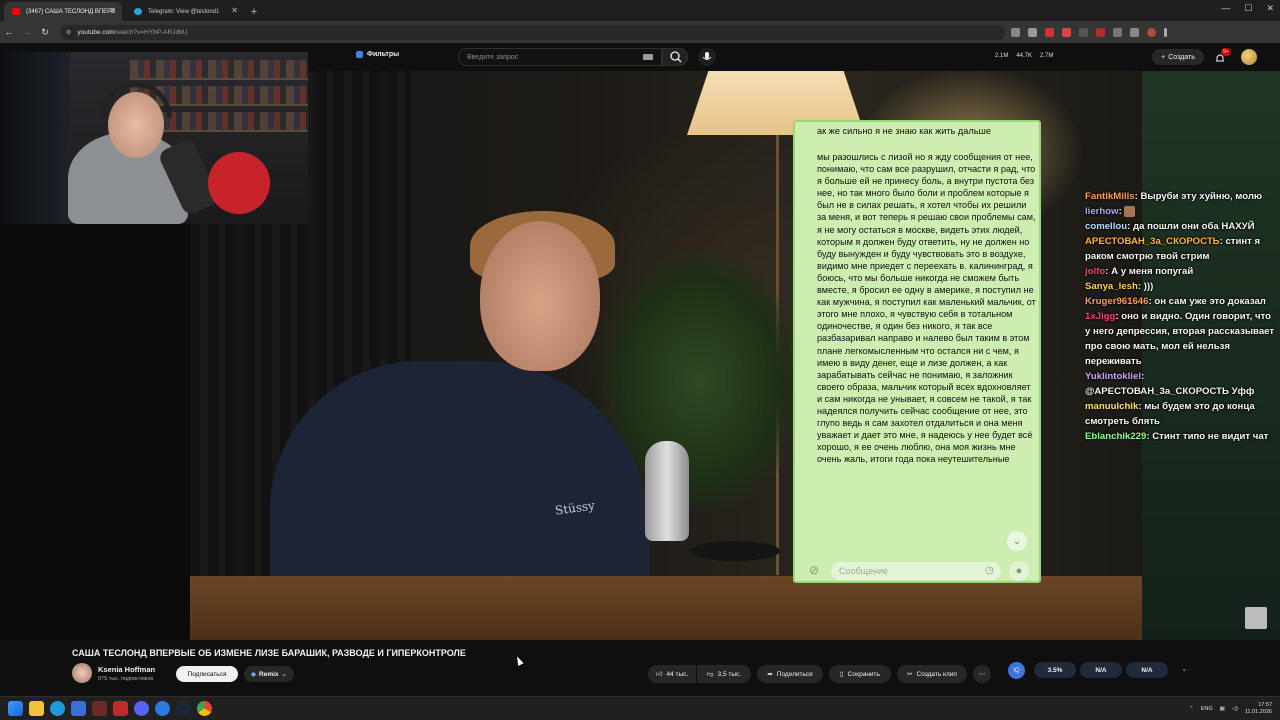  Describe the element at coordinates (1191, 709) in the screenshot. I see `tray-up-icon: ⌃` at that location.